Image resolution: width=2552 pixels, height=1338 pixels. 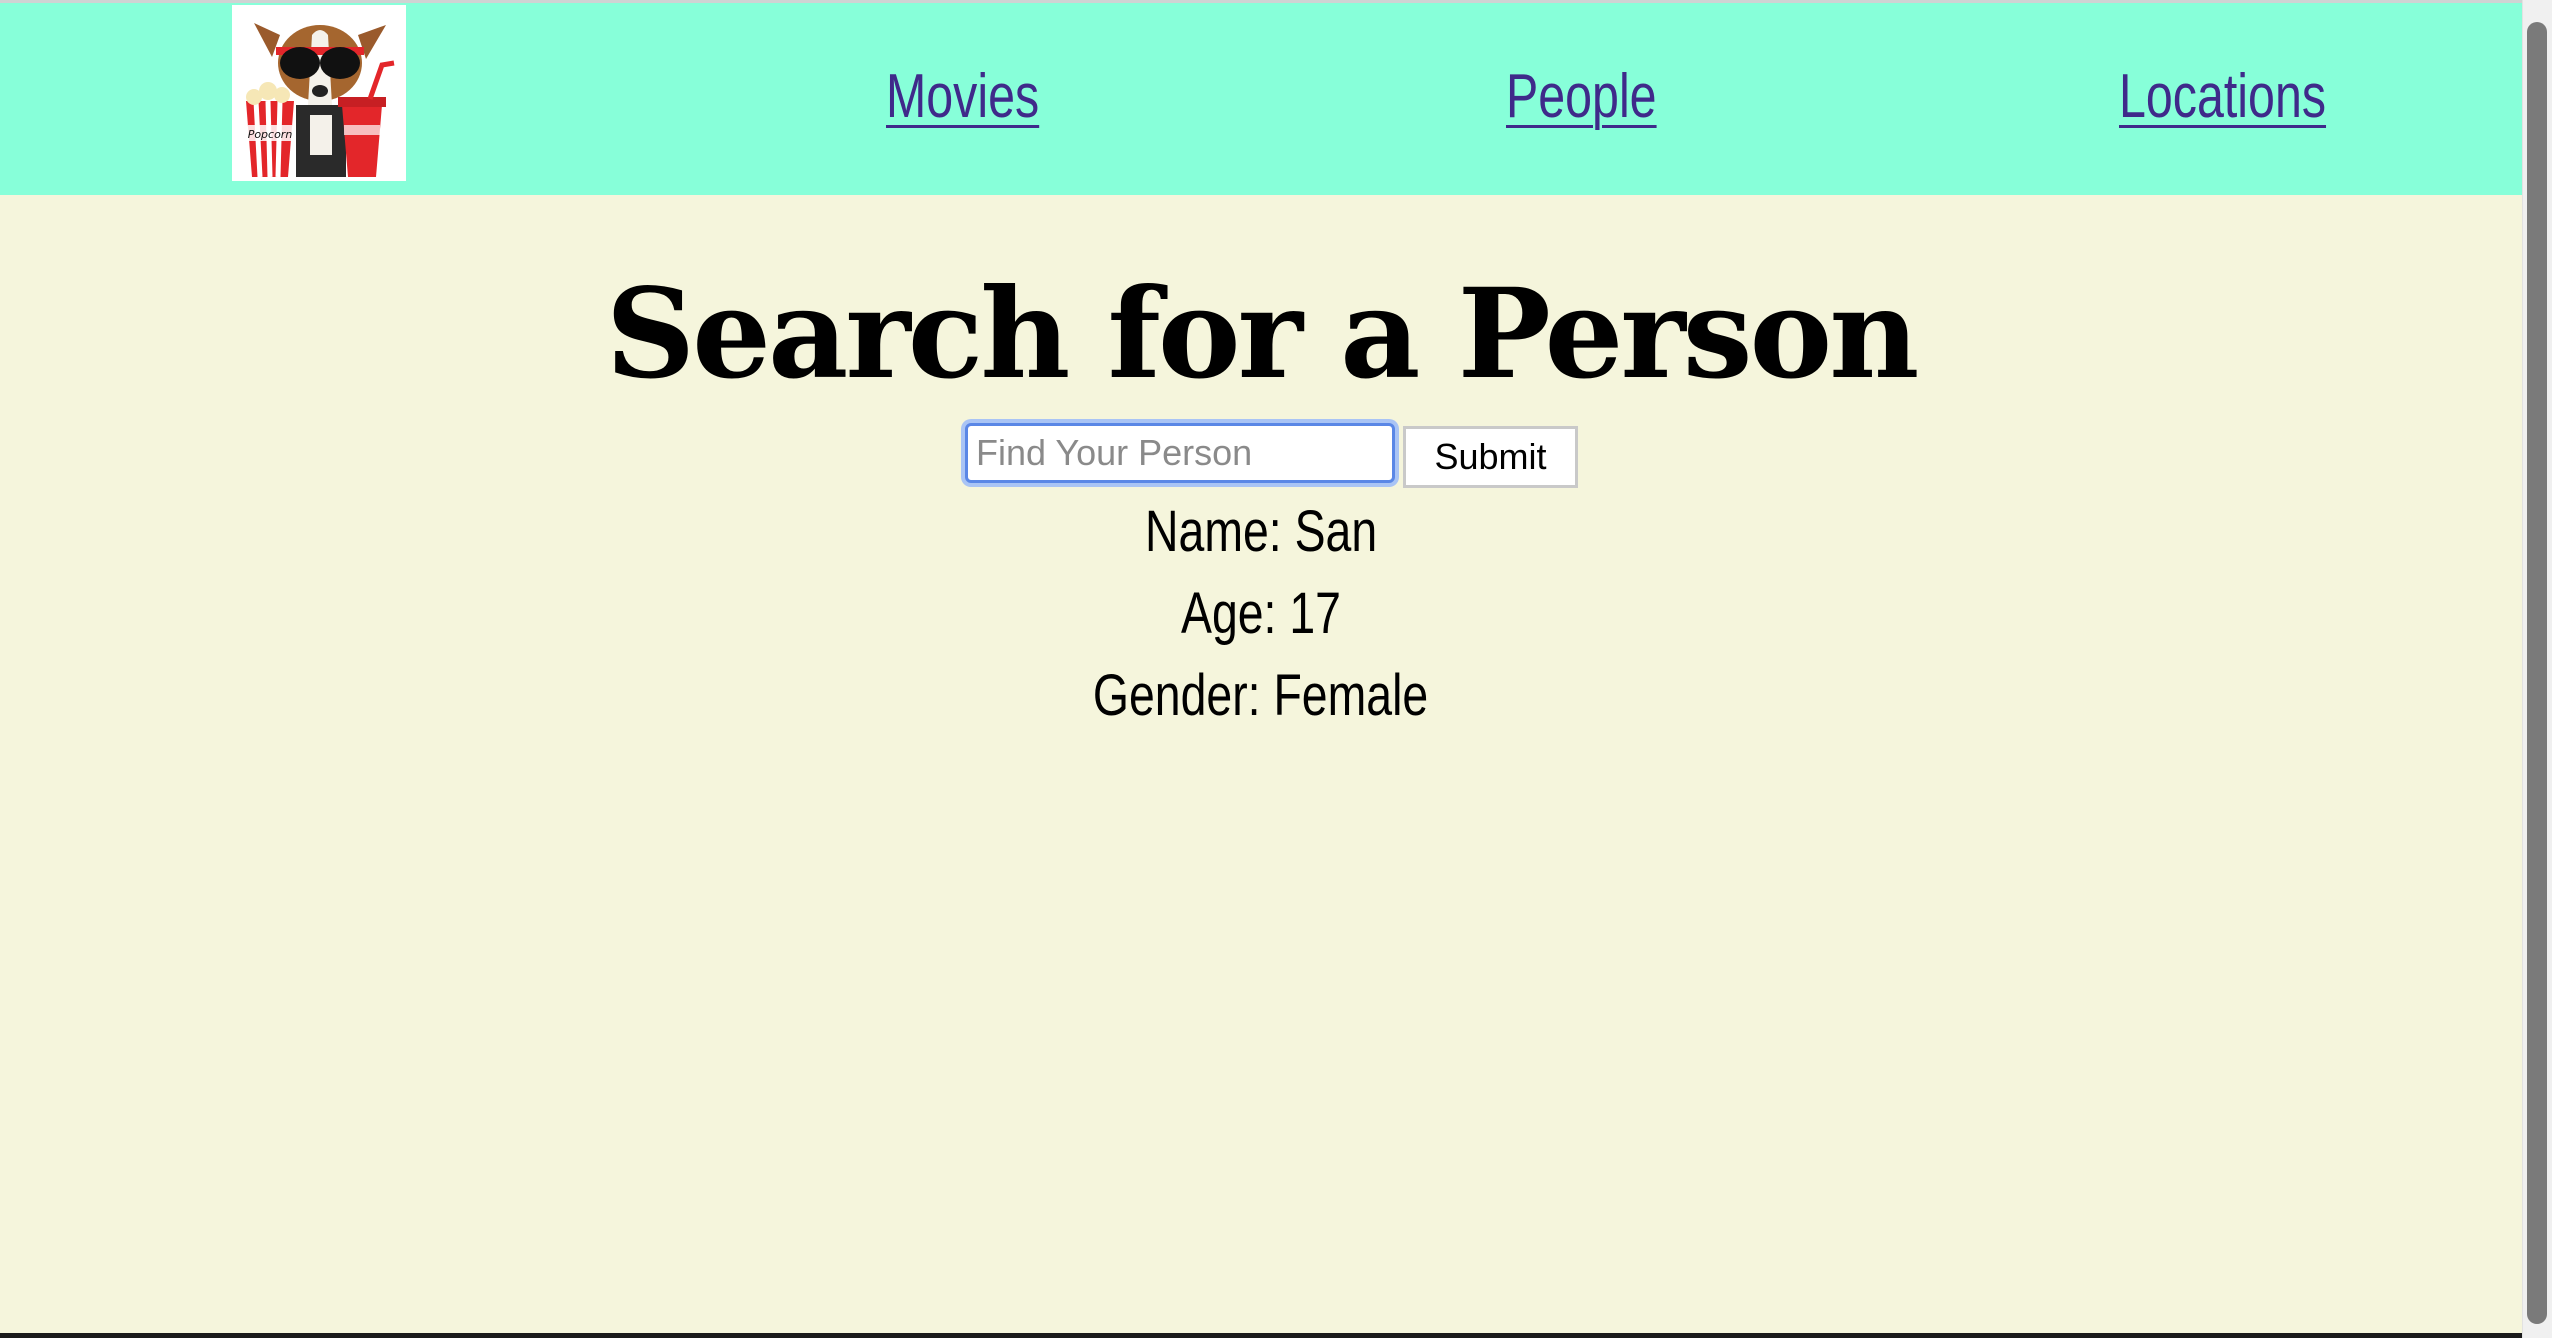 I want to click on result-gender: Gender: Female, so click(x=1261, y=695).